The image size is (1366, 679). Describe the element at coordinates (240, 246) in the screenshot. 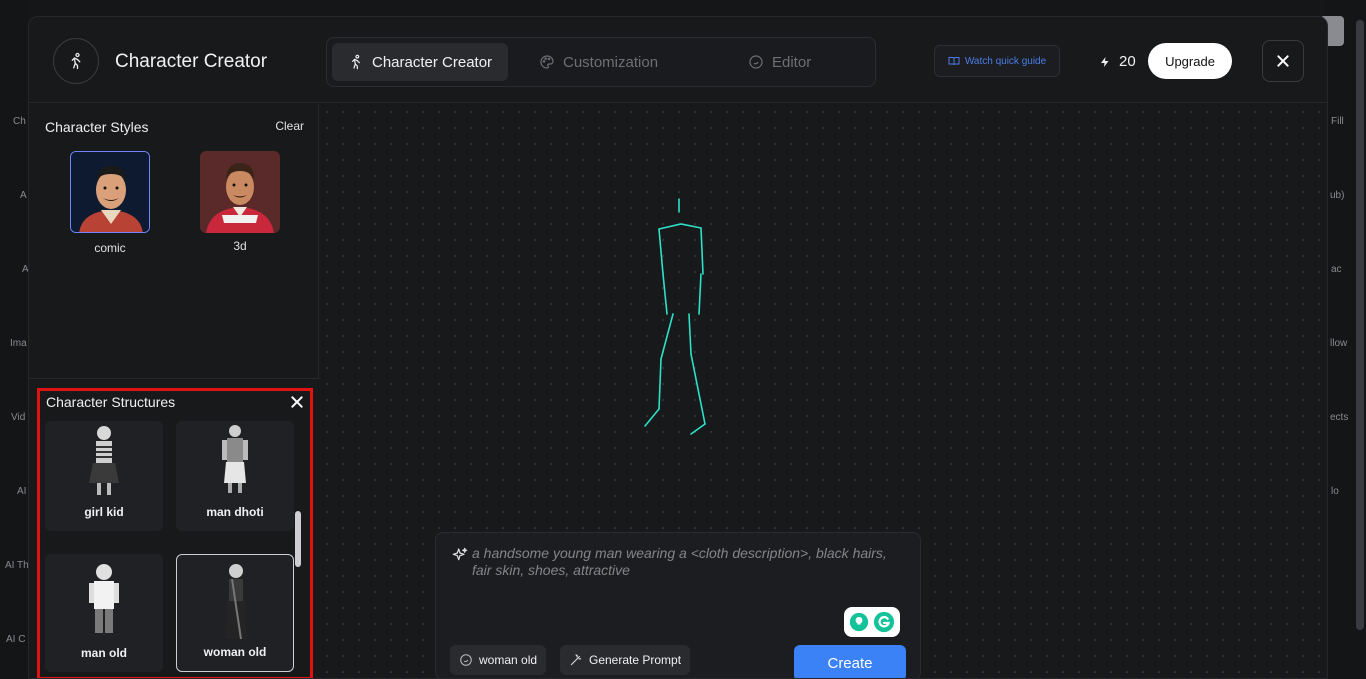

I see `style-label-3d: 3d` at that location.